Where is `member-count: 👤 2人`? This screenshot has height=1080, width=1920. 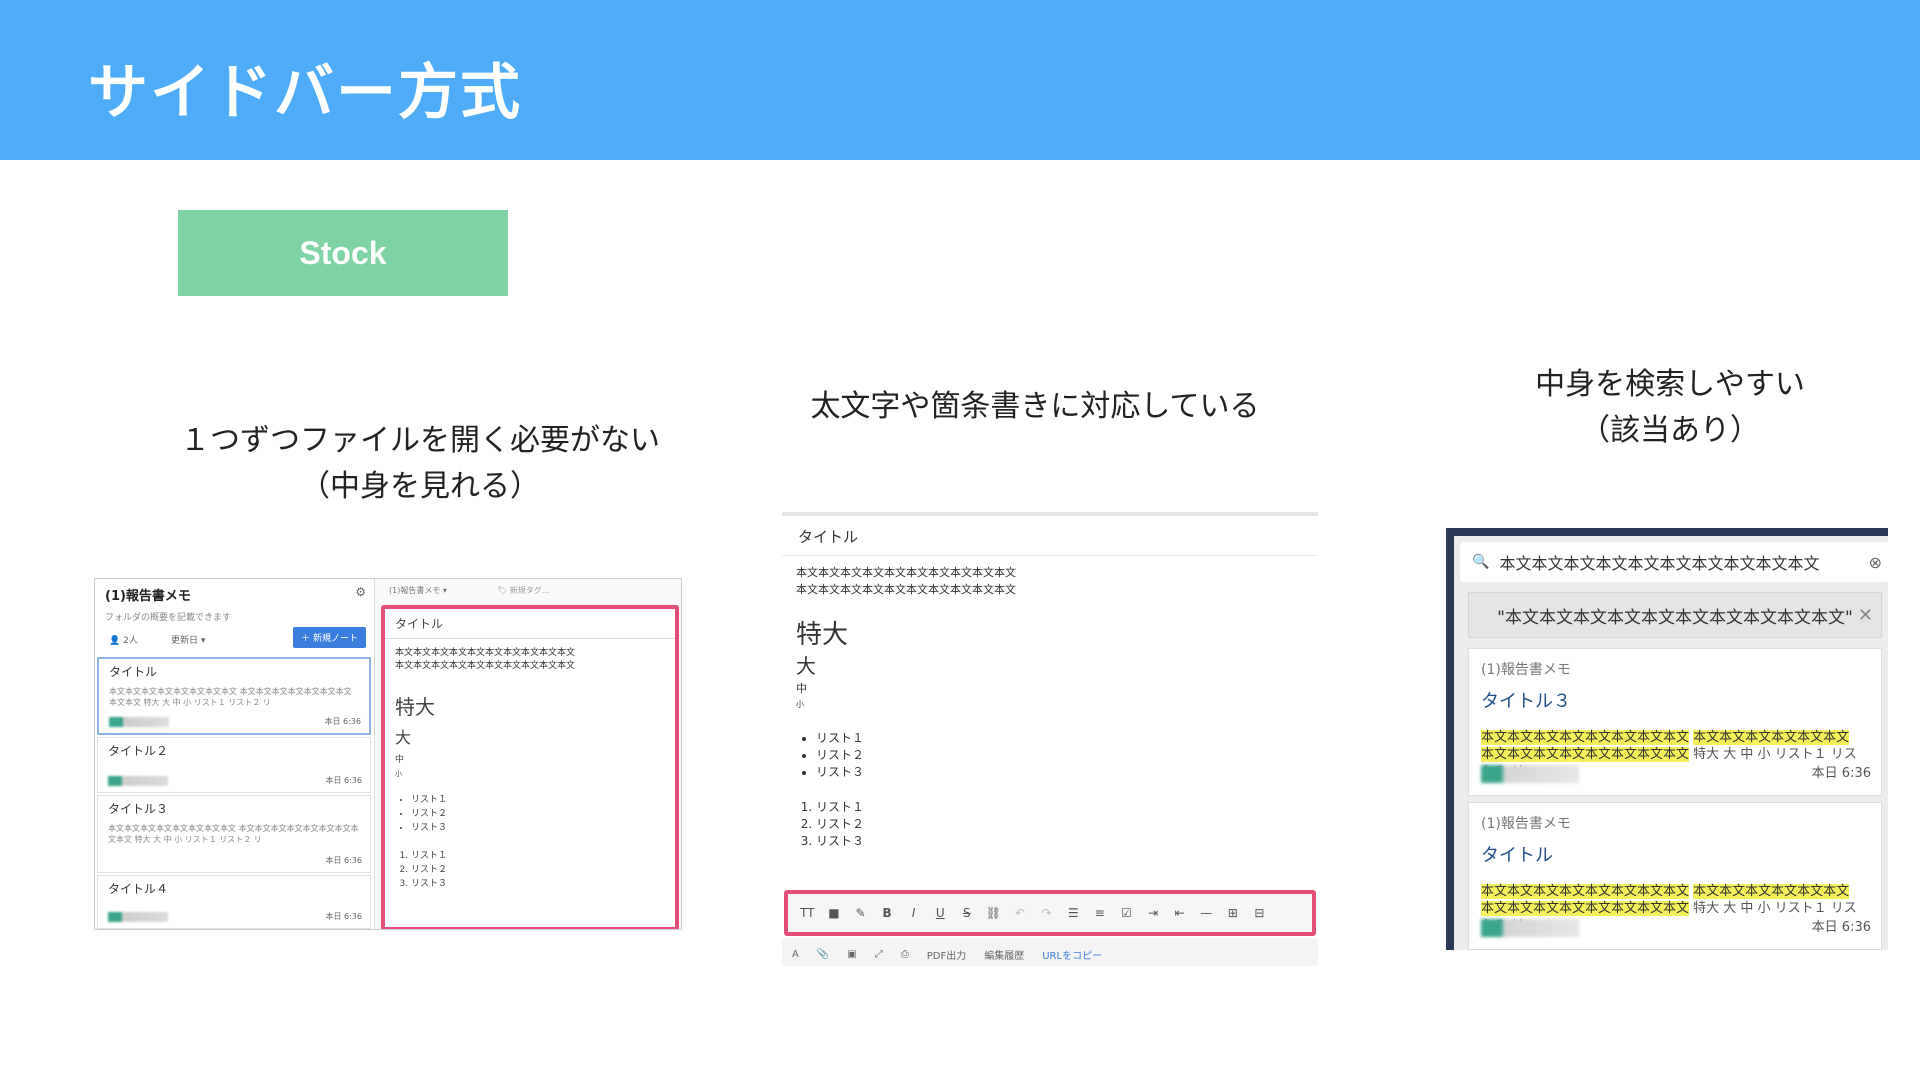 member-count: 👤 2人 is located at coordinates (123, 639).